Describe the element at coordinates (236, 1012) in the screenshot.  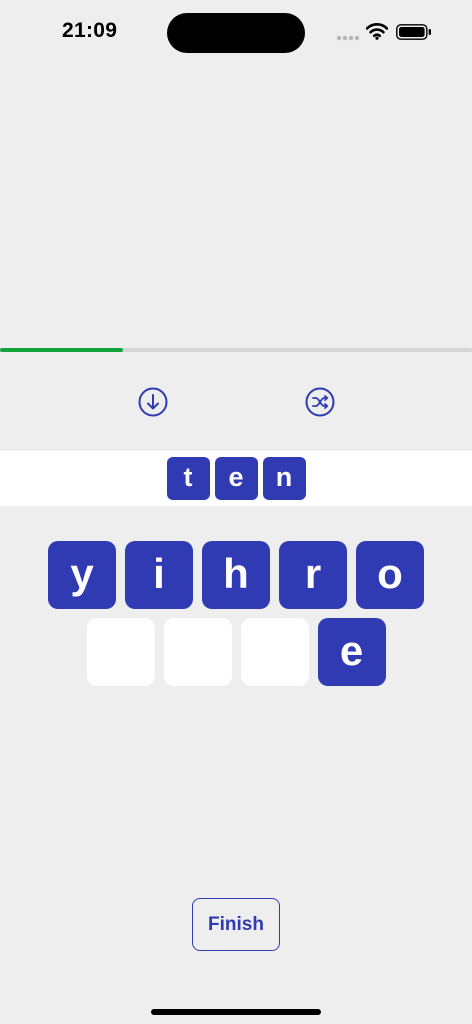
I see `home-indicator` at that location.